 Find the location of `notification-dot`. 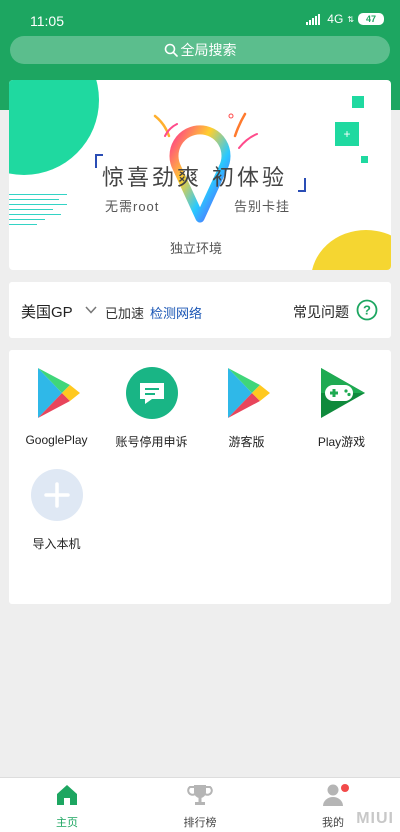

notification-dot is located at coordinates (345, 788).